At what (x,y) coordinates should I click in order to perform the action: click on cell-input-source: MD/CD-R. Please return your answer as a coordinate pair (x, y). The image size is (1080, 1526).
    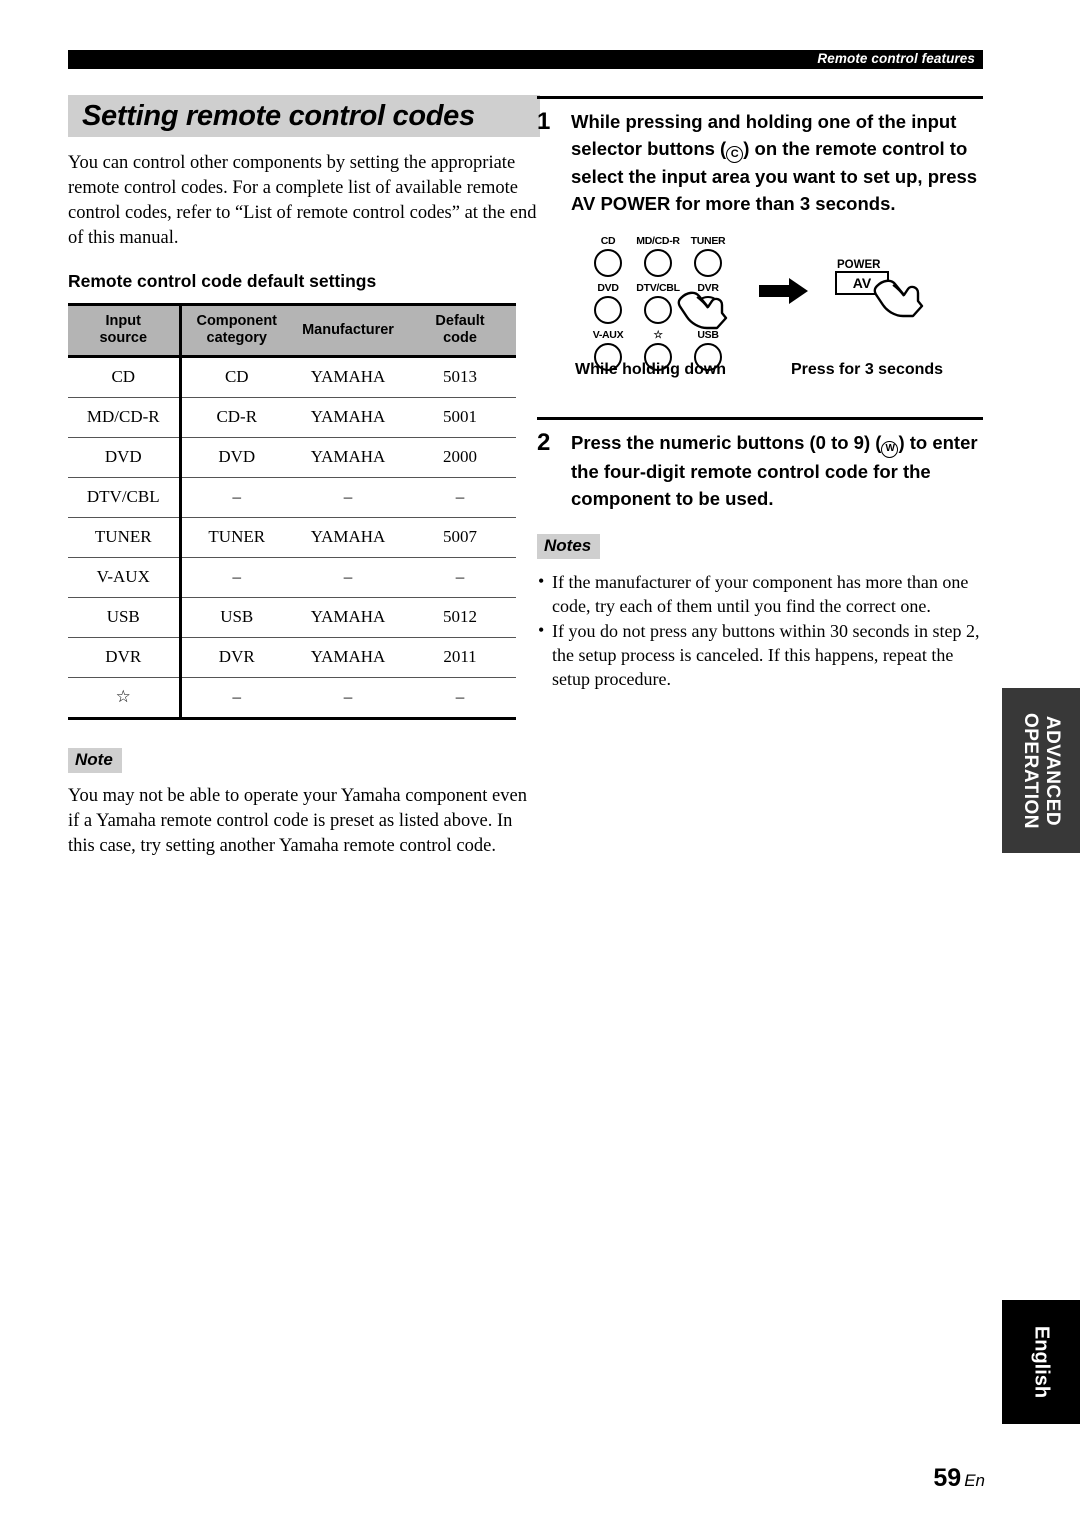
    Looking at the image, I should click on (125, 417).